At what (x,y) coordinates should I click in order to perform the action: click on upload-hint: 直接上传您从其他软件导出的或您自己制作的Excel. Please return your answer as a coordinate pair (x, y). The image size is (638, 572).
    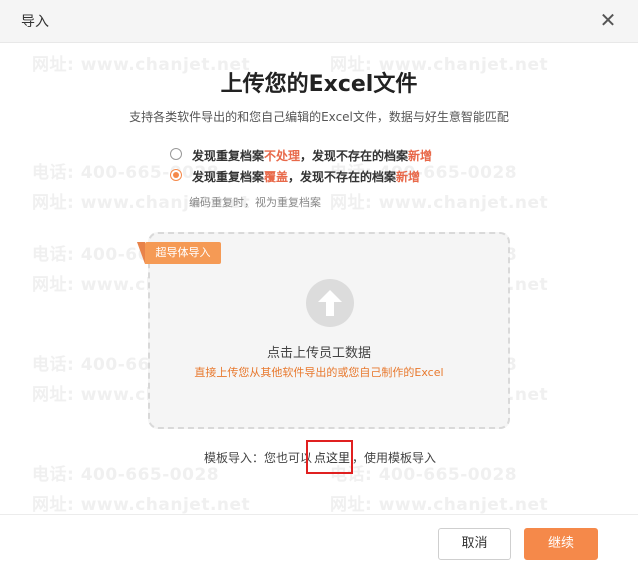
    Looking at the image, I should click on (319, 372).